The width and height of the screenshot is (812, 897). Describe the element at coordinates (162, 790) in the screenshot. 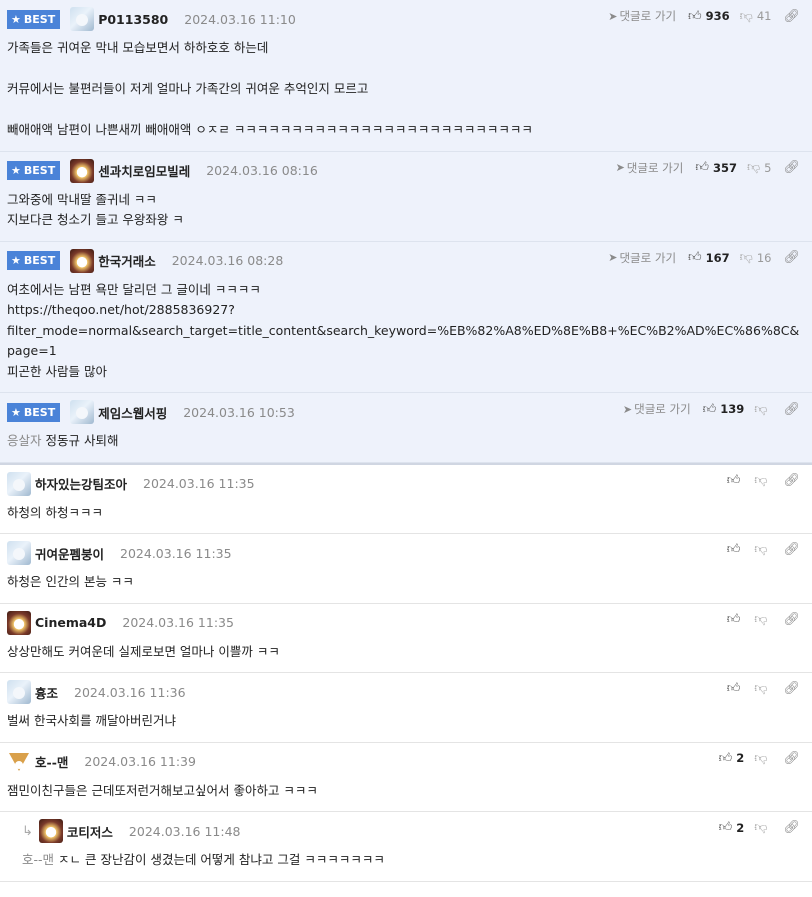

I see `comment-text: 잼민이친구들은 근데또저런거해보고싶어서 좋아하고 ㅋㅋㅋ` at that location.